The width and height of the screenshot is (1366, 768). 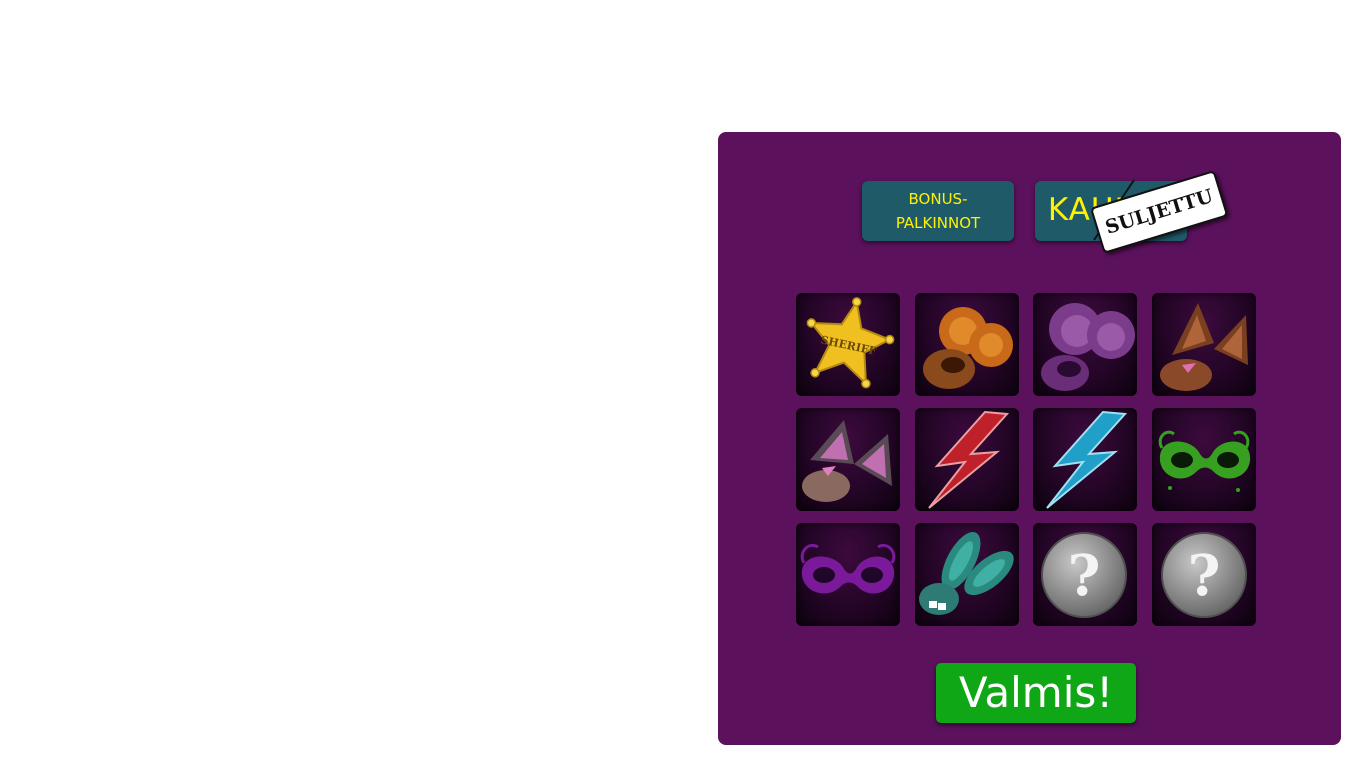 I want to click on sheriff-badge-icon: SHERIFF, so click(x=850, y=343).